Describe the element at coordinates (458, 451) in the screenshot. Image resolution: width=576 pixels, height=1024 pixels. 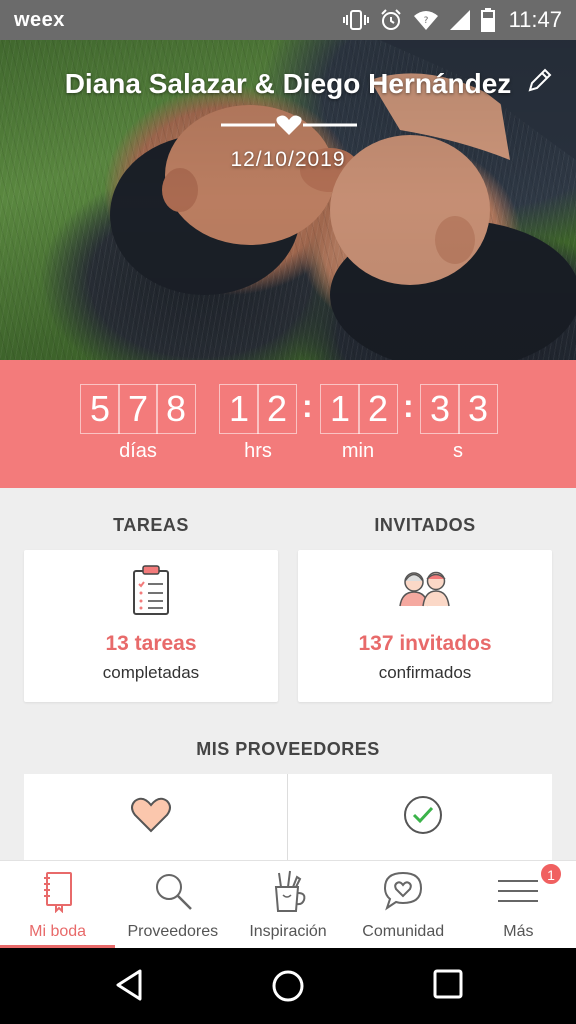
I see `seconds-label: s` at that location.